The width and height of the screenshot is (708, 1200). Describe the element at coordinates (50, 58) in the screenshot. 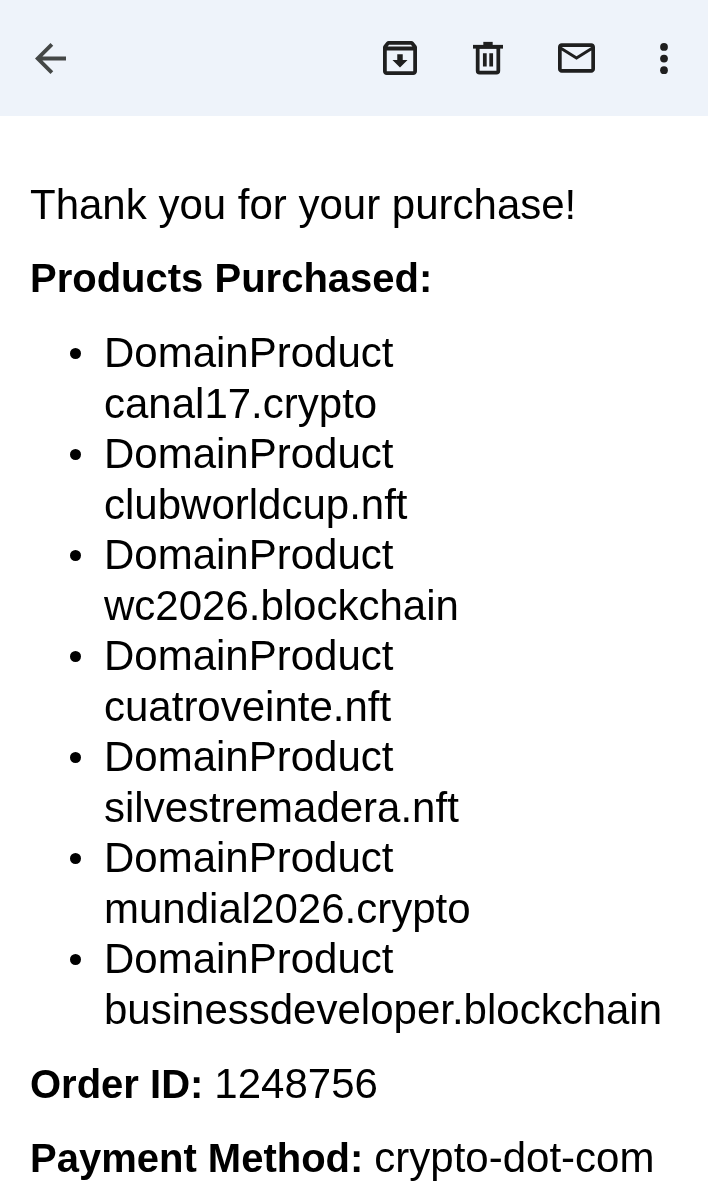

I see `arrow-left-icon` at that location.